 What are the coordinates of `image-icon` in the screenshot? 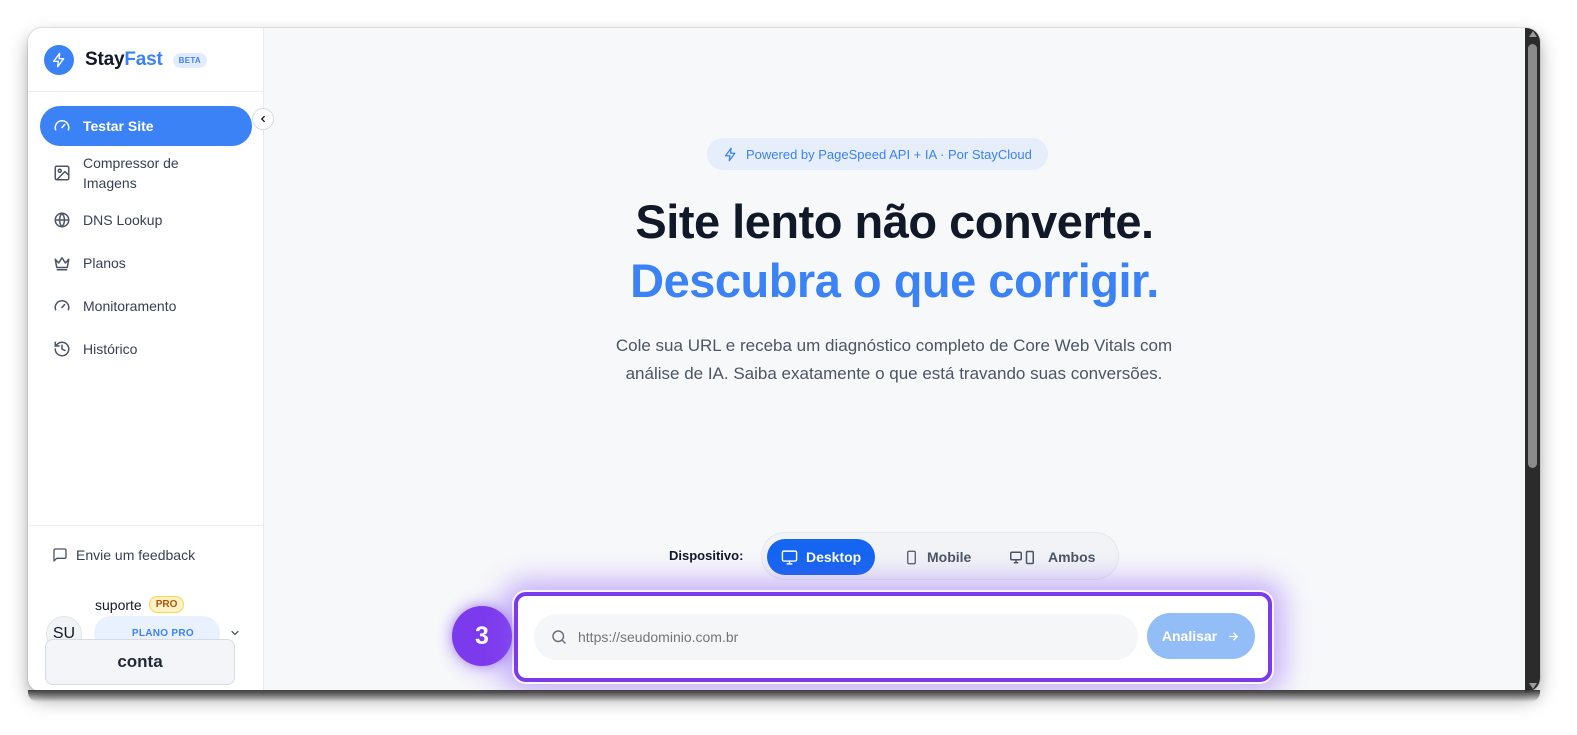 It's located at (62, 173).